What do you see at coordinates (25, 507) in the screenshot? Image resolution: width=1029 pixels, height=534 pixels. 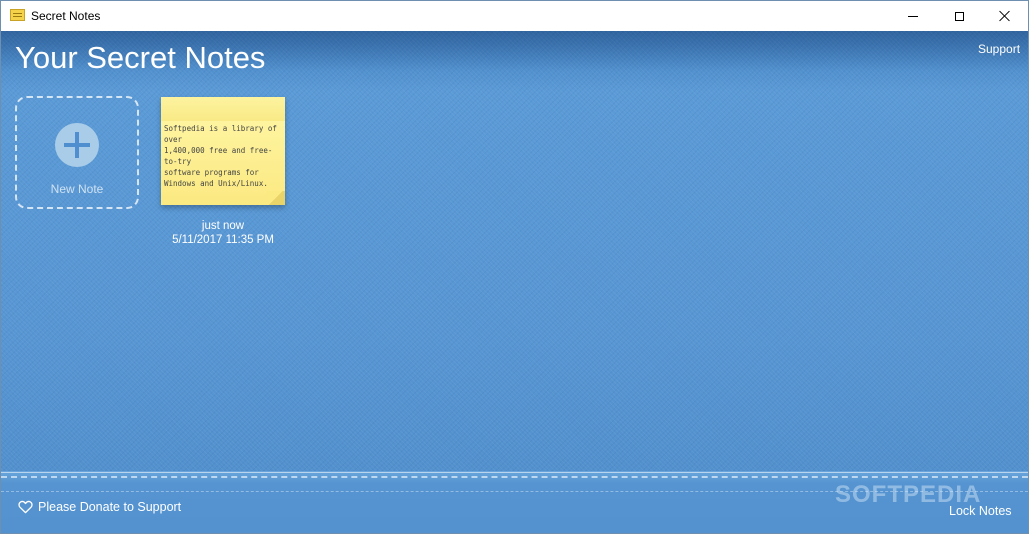 I see `heart-icon` at bounding box center [25, 507].